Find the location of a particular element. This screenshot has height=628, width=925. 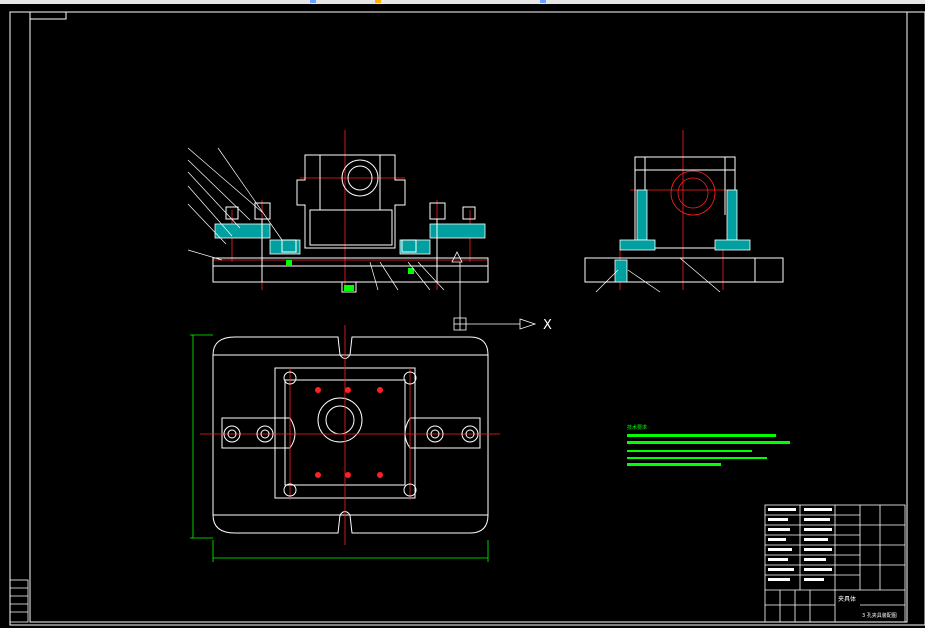

title-block is located at coordinates (835, 563).